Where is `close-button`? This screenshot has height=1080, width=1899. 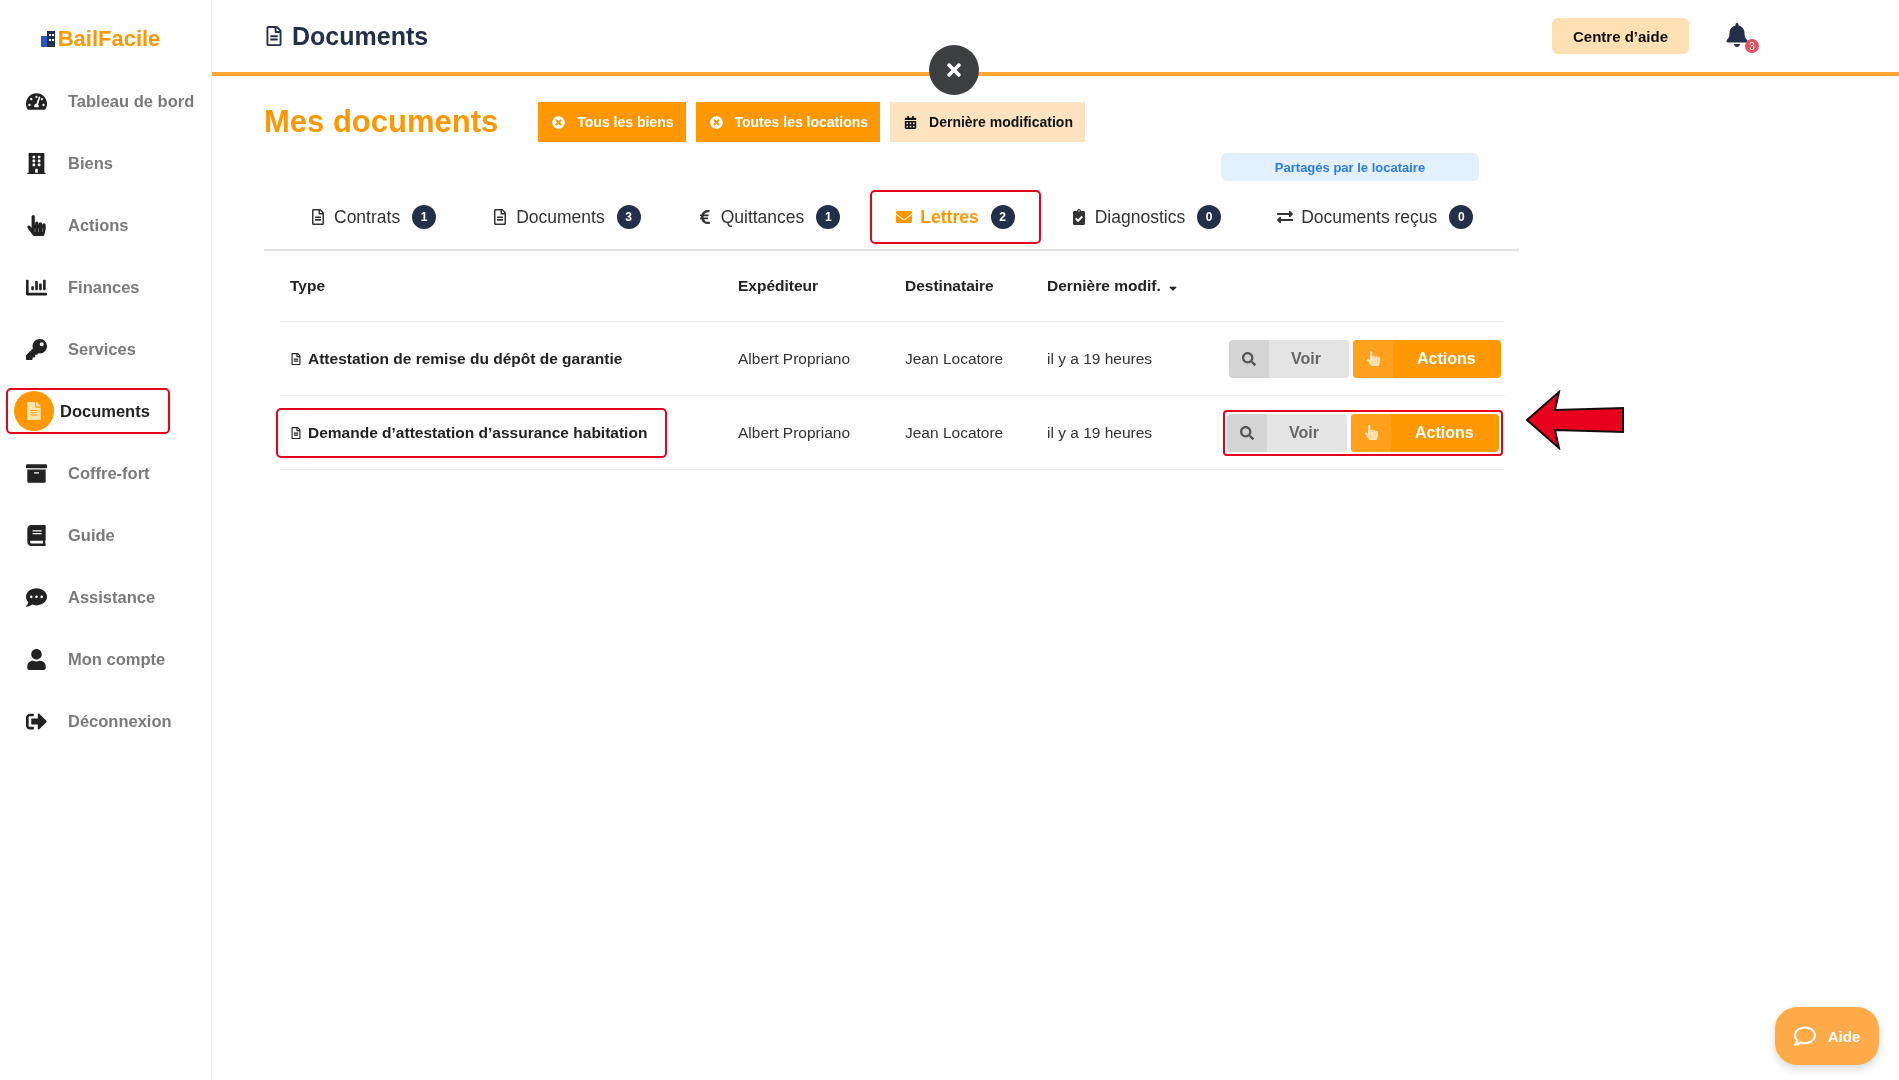 close-button is located at coordinates (954, 70).